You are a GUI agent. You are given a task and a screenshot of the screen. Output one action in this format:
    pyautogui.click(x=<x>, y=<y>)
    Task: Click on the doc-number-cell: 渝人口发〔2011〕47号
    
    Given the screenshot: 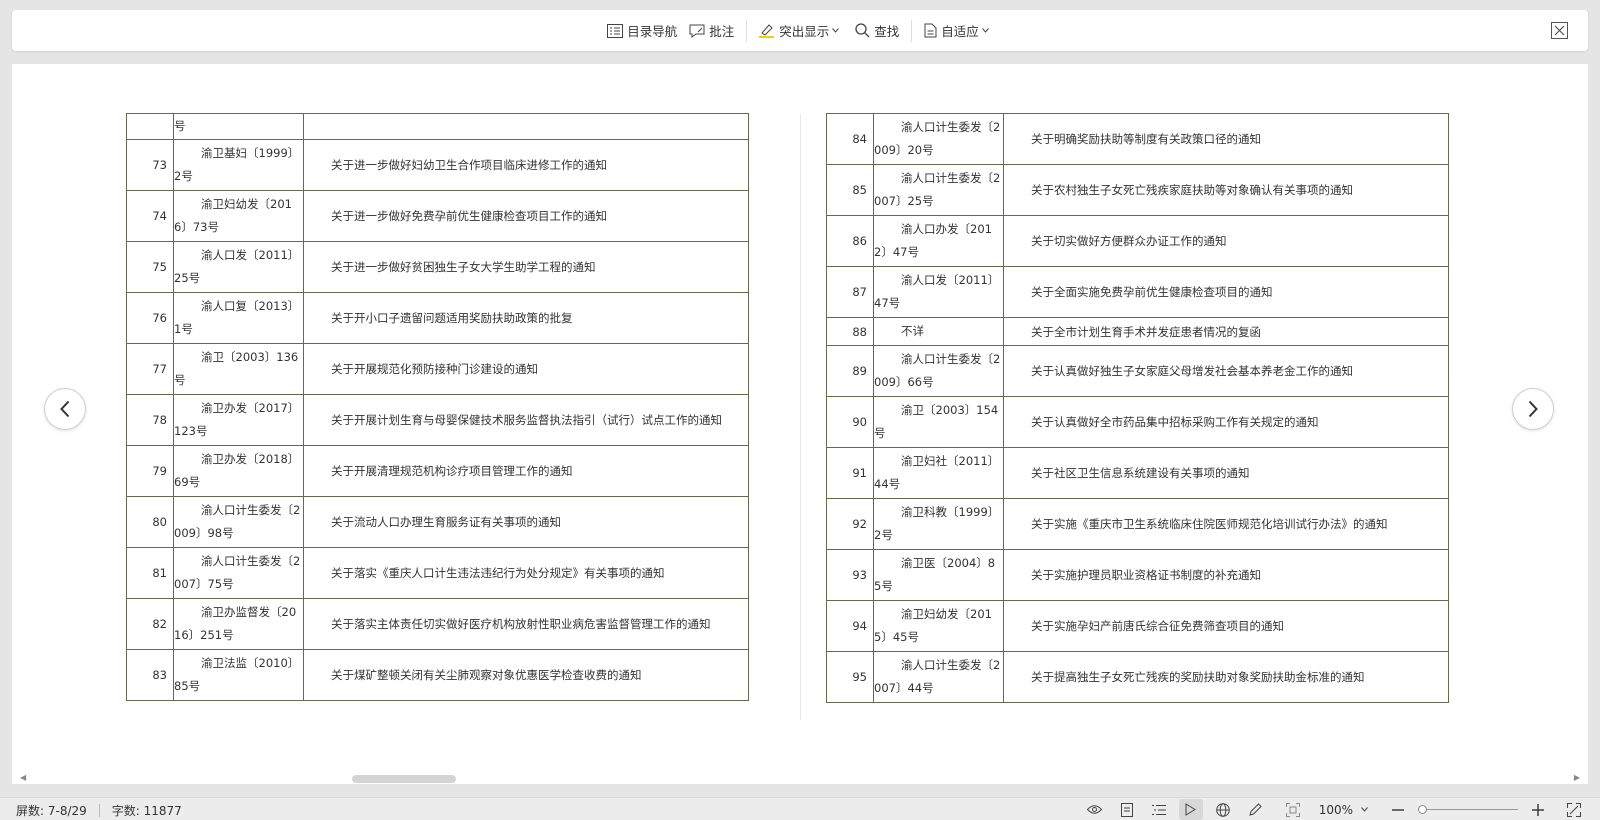 What is the action you would take?
    pyautogui.click(x=938, y=292)
    